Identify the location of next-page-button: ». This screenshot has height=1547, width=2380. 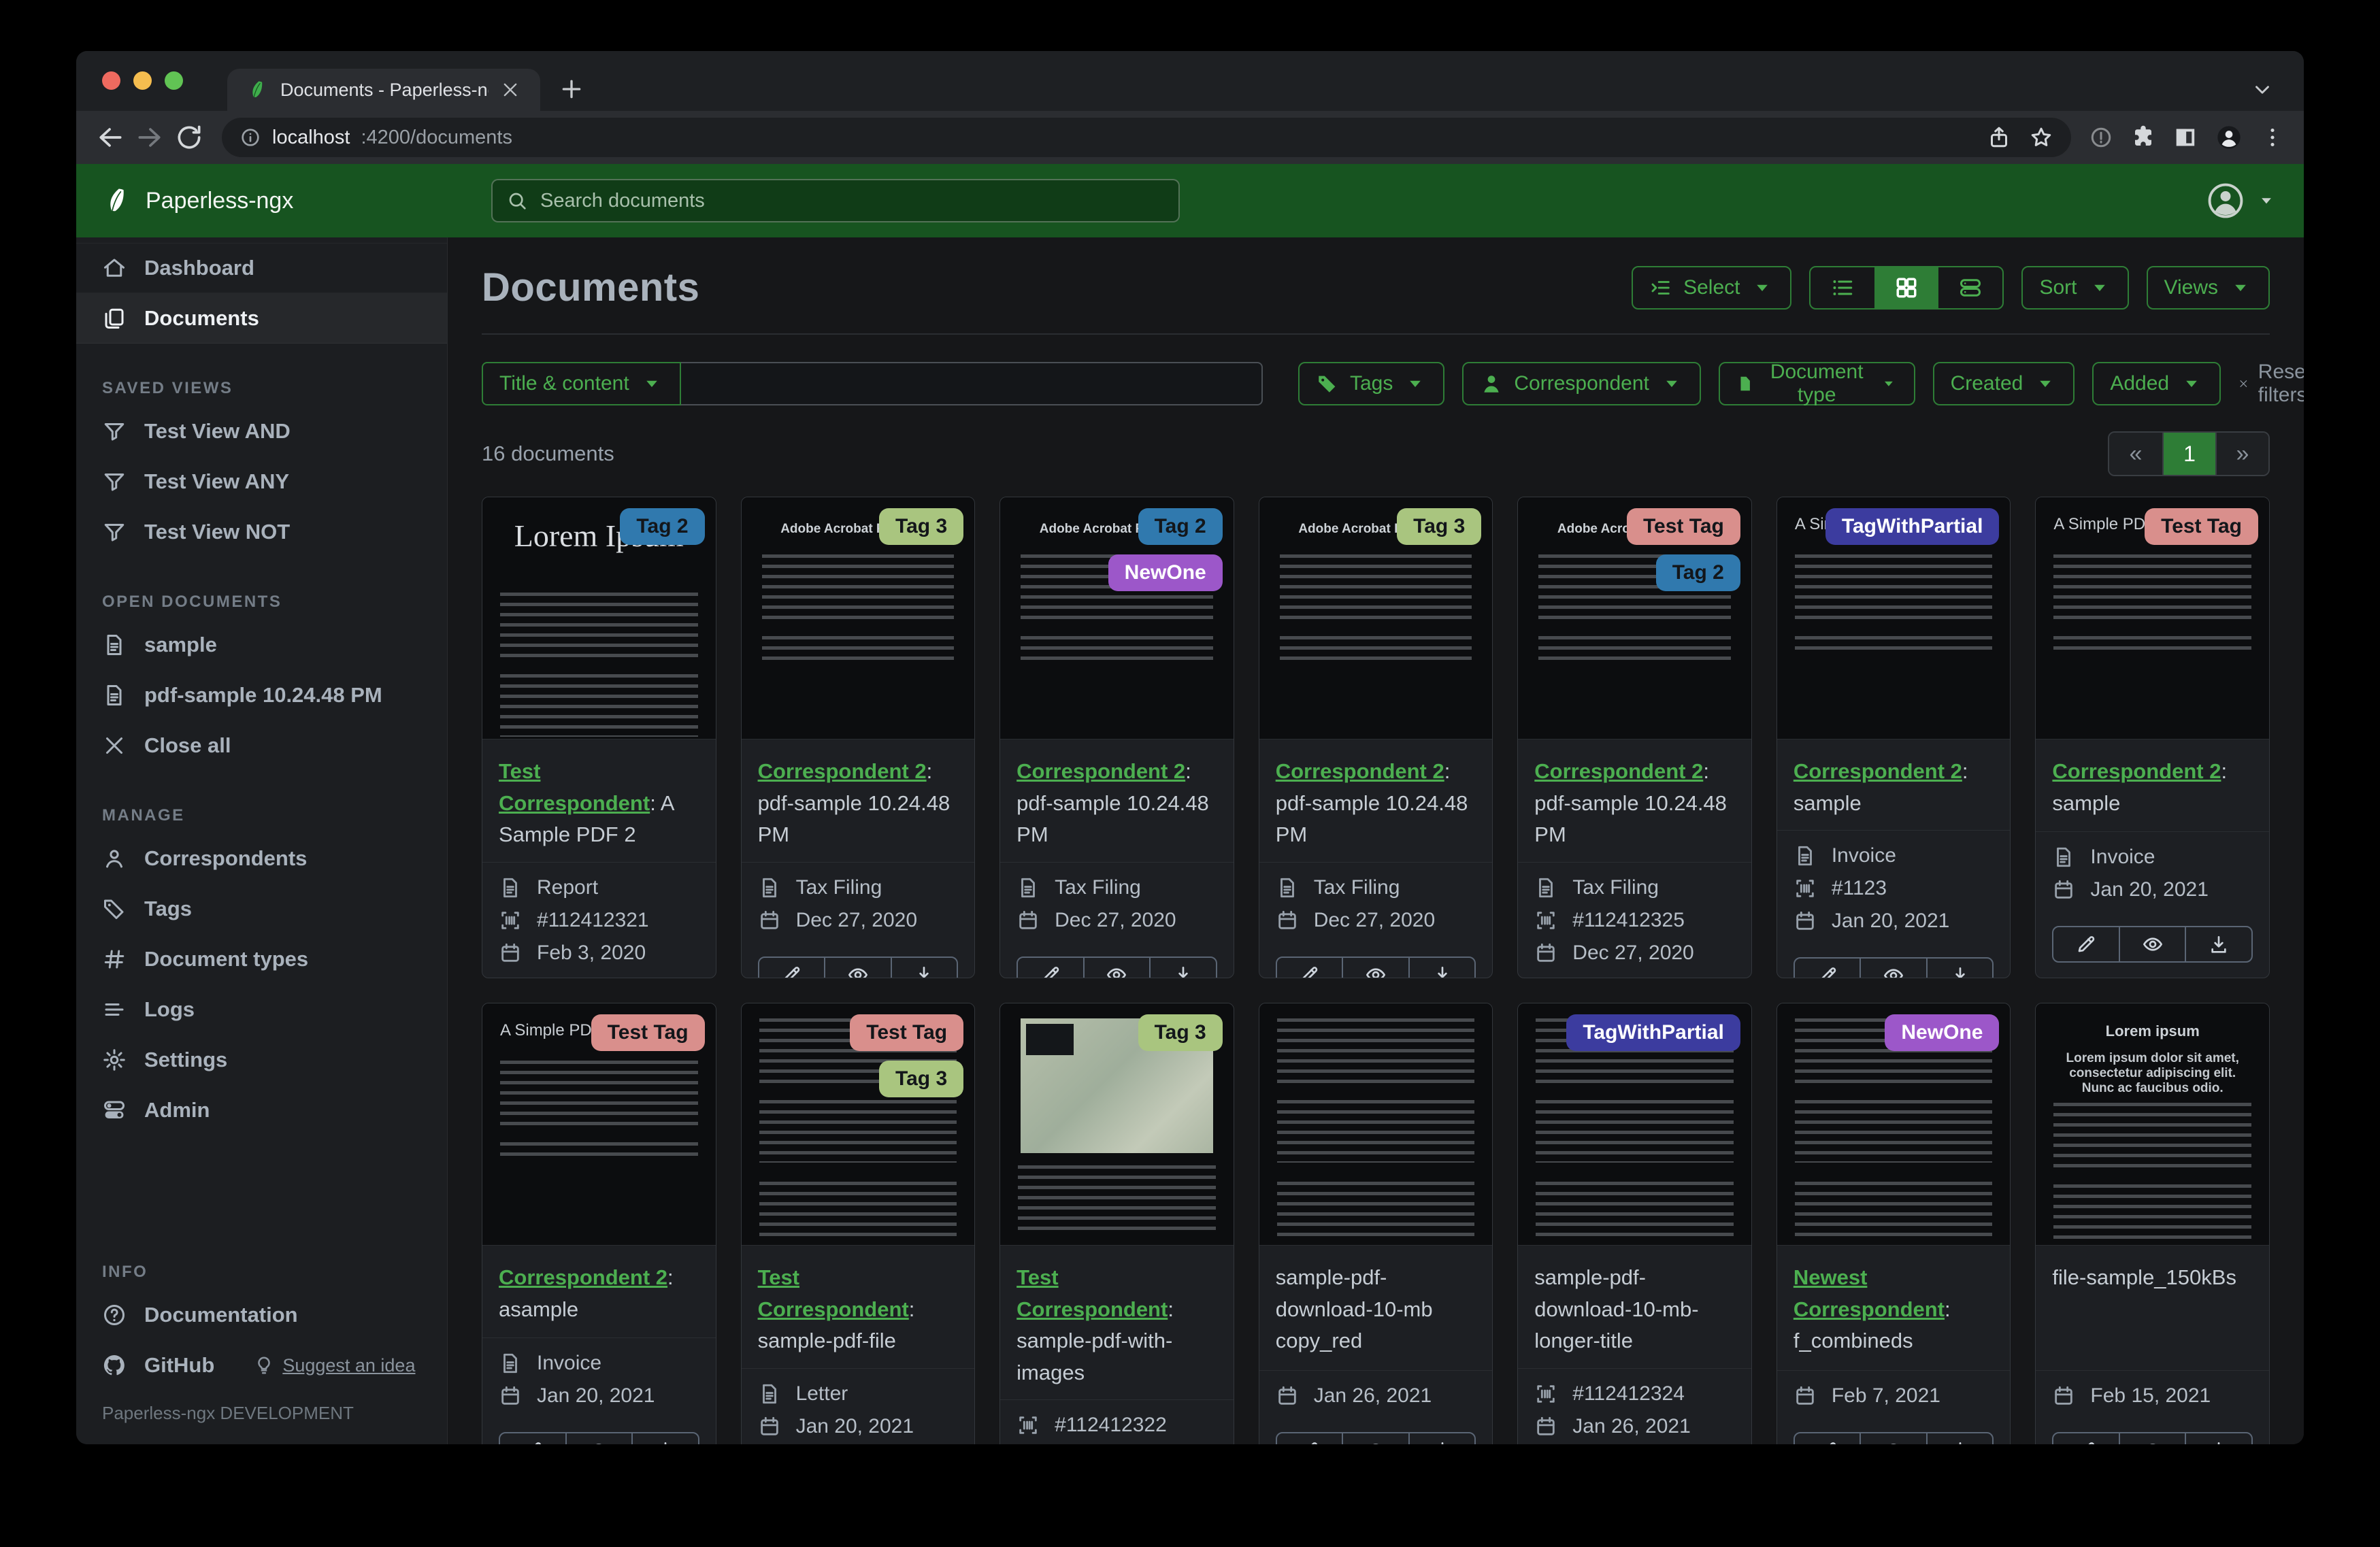
(2241, 454).